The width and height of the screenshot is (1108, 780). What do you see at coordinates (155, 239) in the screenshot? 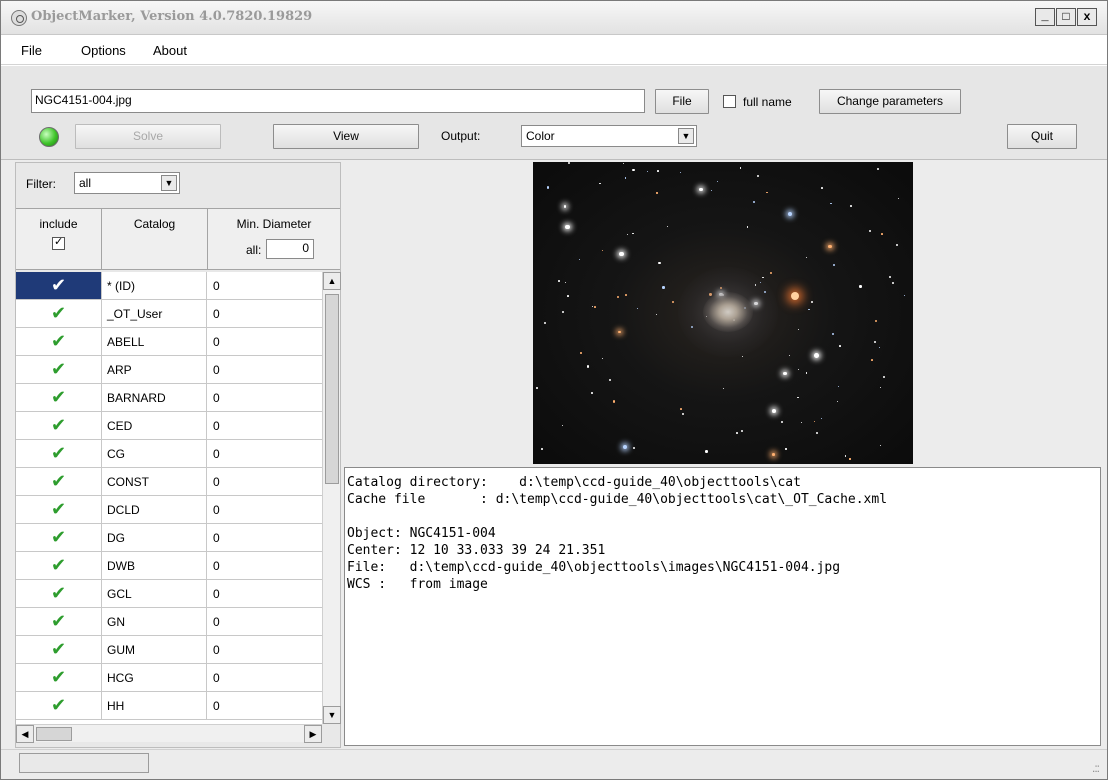
I see `header-catalog: Catalog` at bounding box center [155, 239].